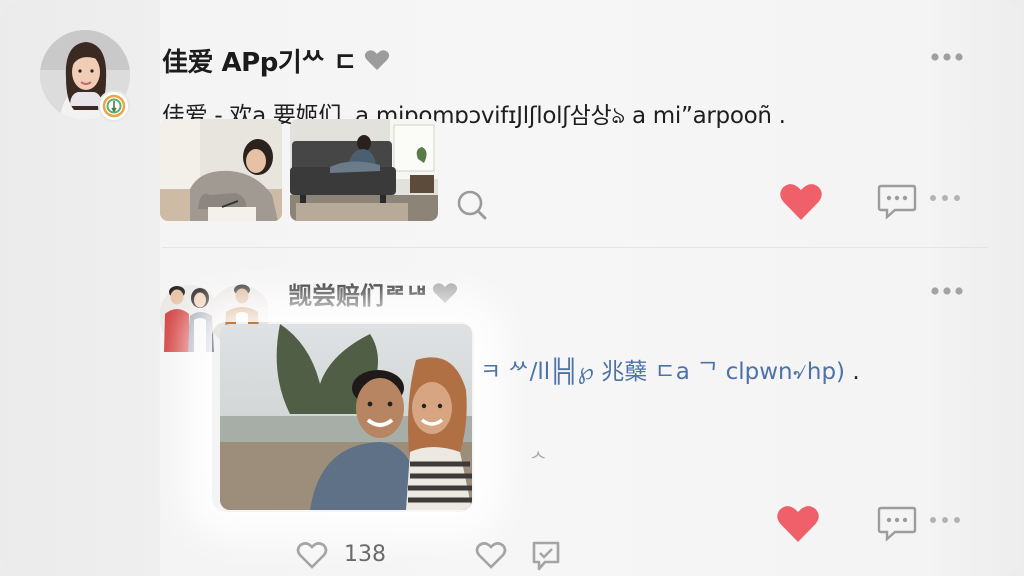 This screenshot has height=576, width=1024. Describe the element at coordinates (259, 60) in the screenshot. I see `author-name: 佳爱 APp기ᄊ ㄷ` at that location.